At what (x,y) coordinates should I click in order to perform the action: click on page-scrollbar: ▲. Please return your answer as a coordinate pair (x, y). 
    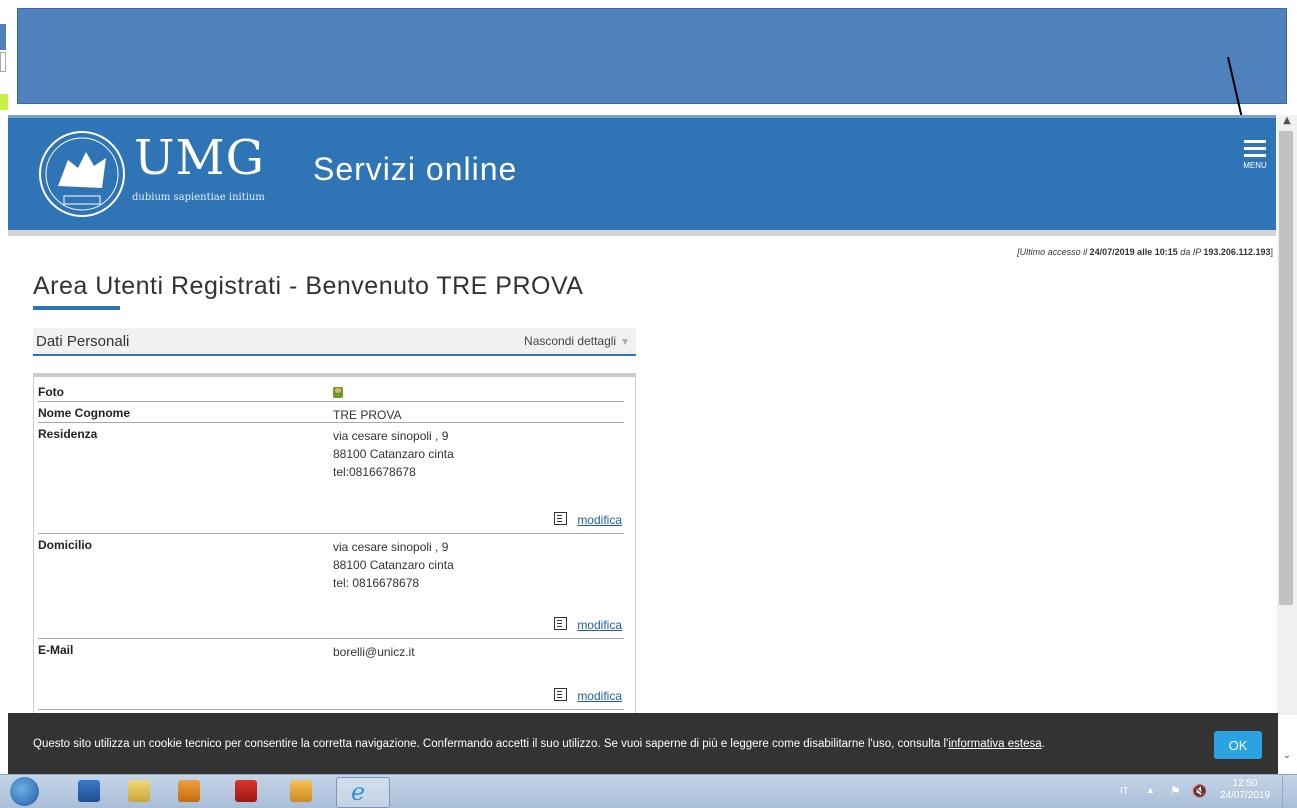
    Looking at the image, I should click on (1287, 415).